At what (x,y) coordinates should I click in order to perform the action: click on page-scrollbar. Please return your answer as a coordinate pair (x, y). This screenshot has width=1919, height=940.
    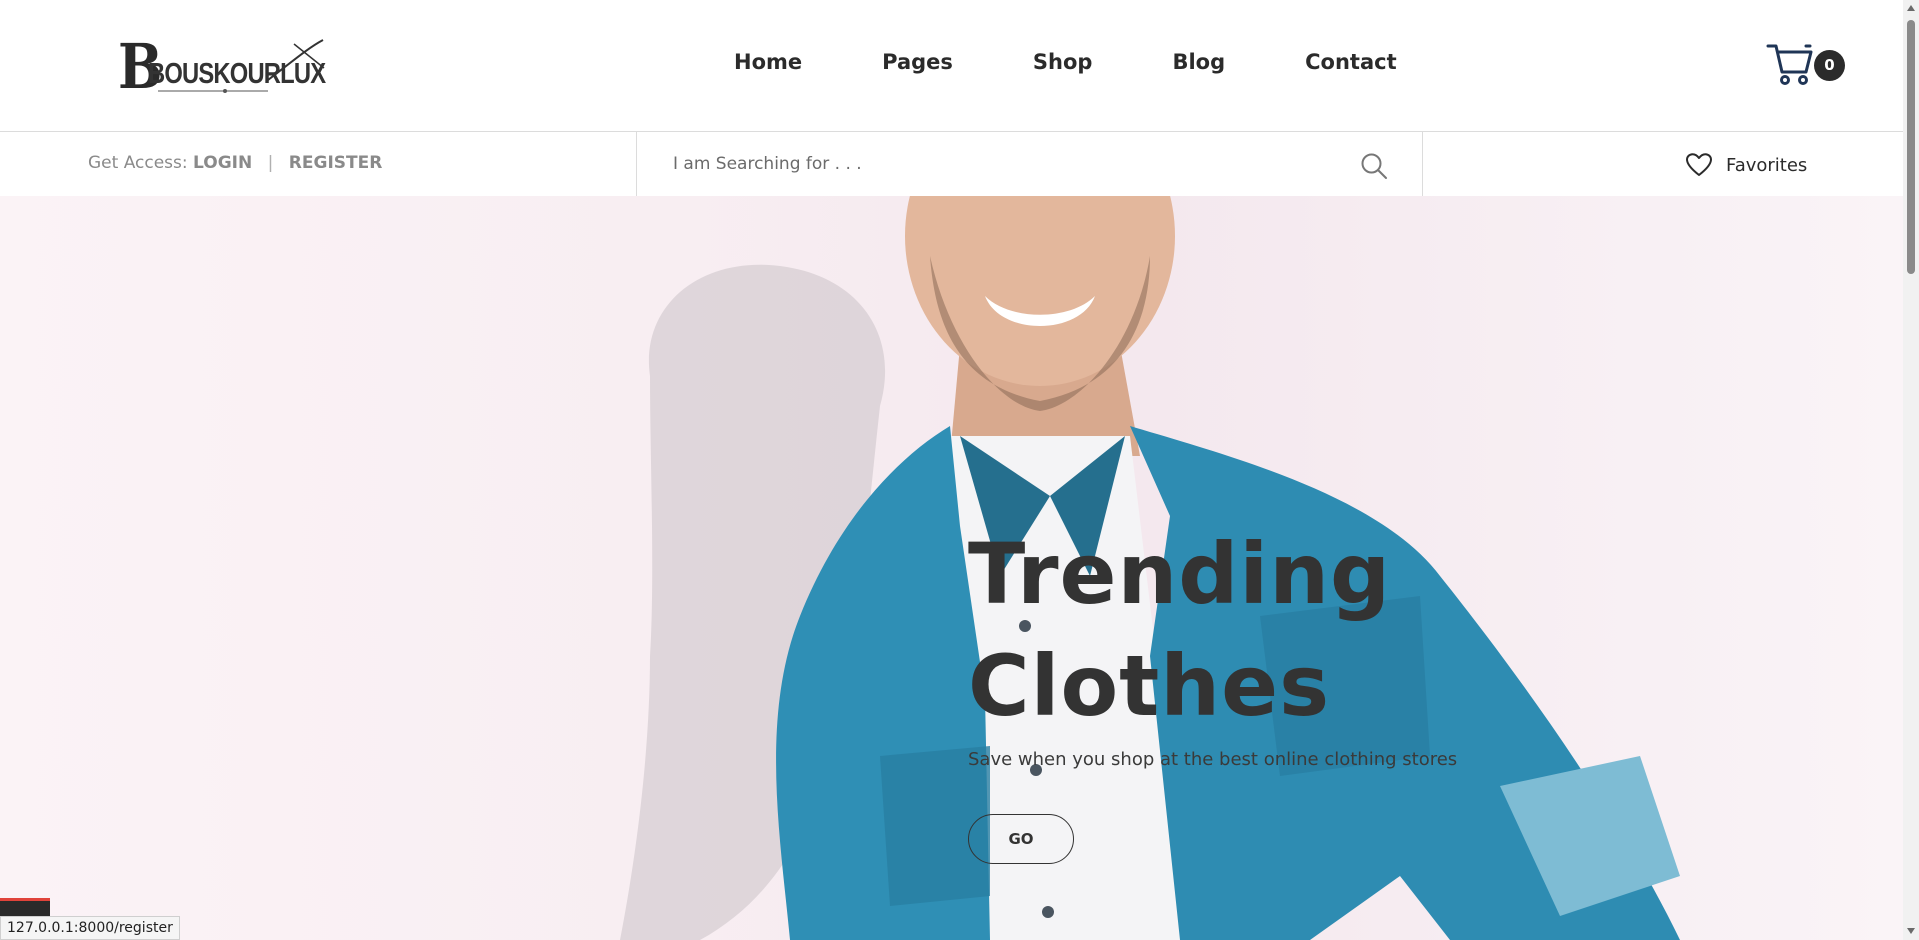
    Looking at the image, I should click on (1911, 470).